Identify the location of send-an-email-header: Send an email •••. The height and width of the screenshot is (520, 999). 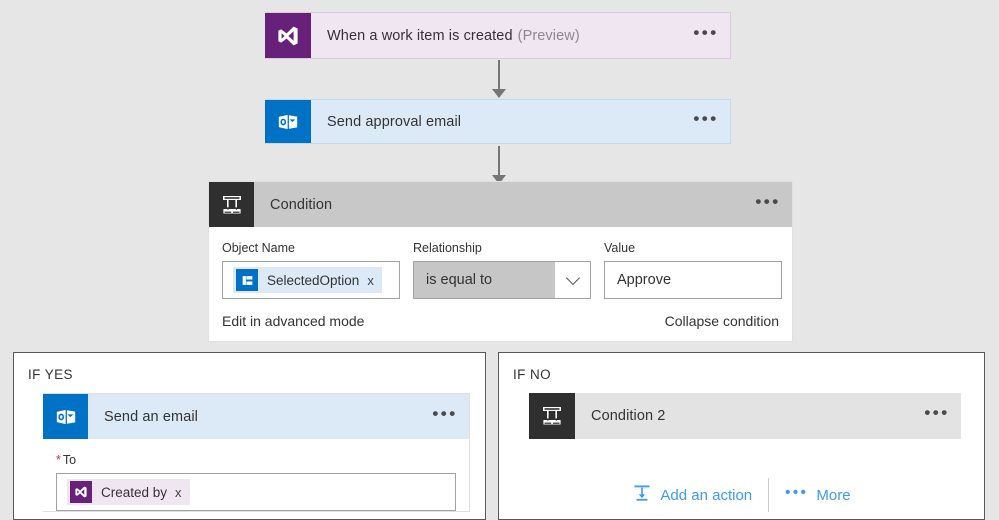
(256, 416).